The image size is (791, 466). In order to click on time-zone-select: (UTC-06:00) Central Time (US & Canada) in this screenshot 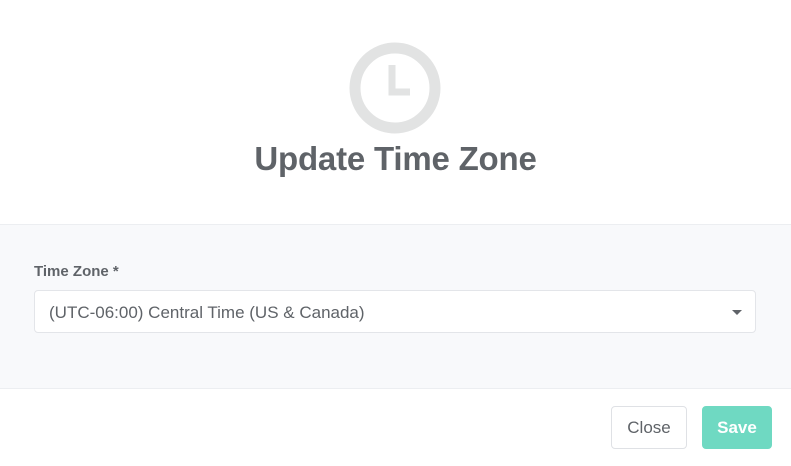, I will do `click(395, 311)`.